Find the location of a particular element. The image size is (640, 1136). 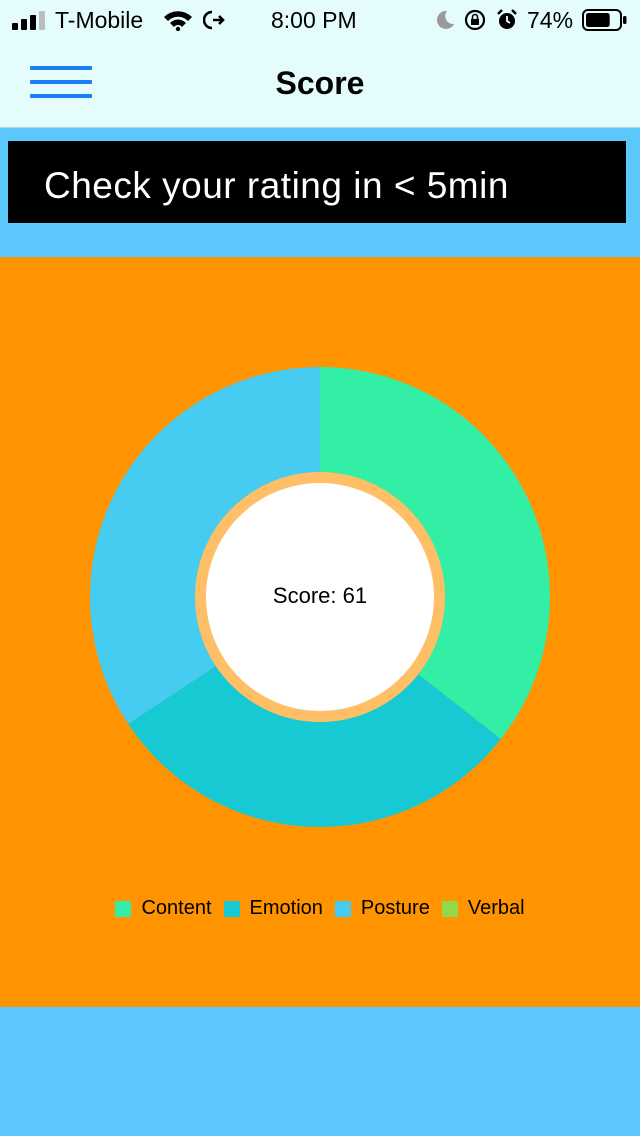

legend-label: Verbal is located at coordinates (496, 908).